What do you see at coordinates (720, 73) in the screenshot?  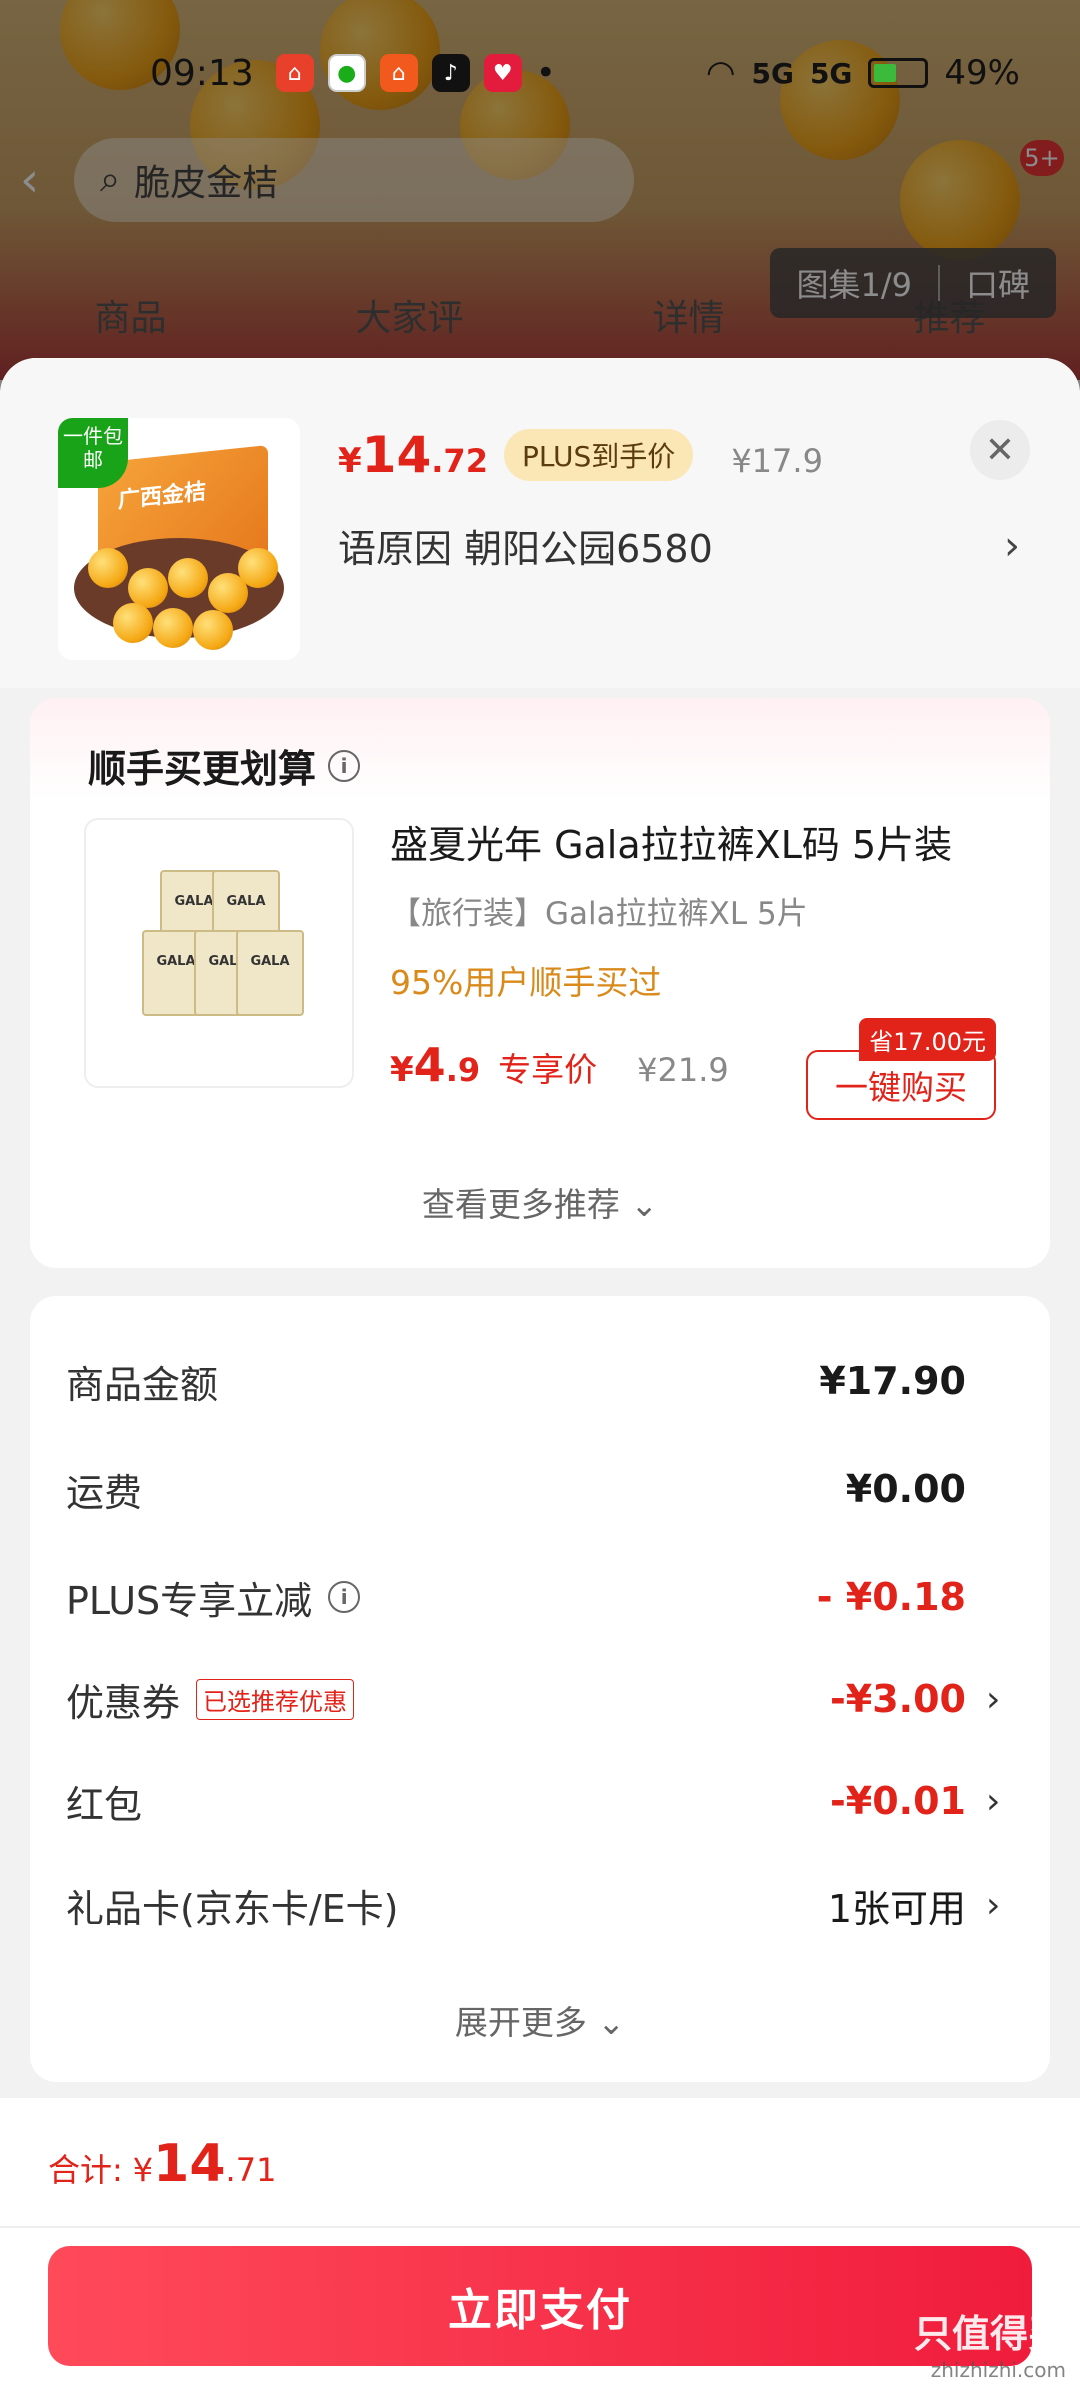 I see `wifi-icon: ◠` at bounding box center [720, 73].